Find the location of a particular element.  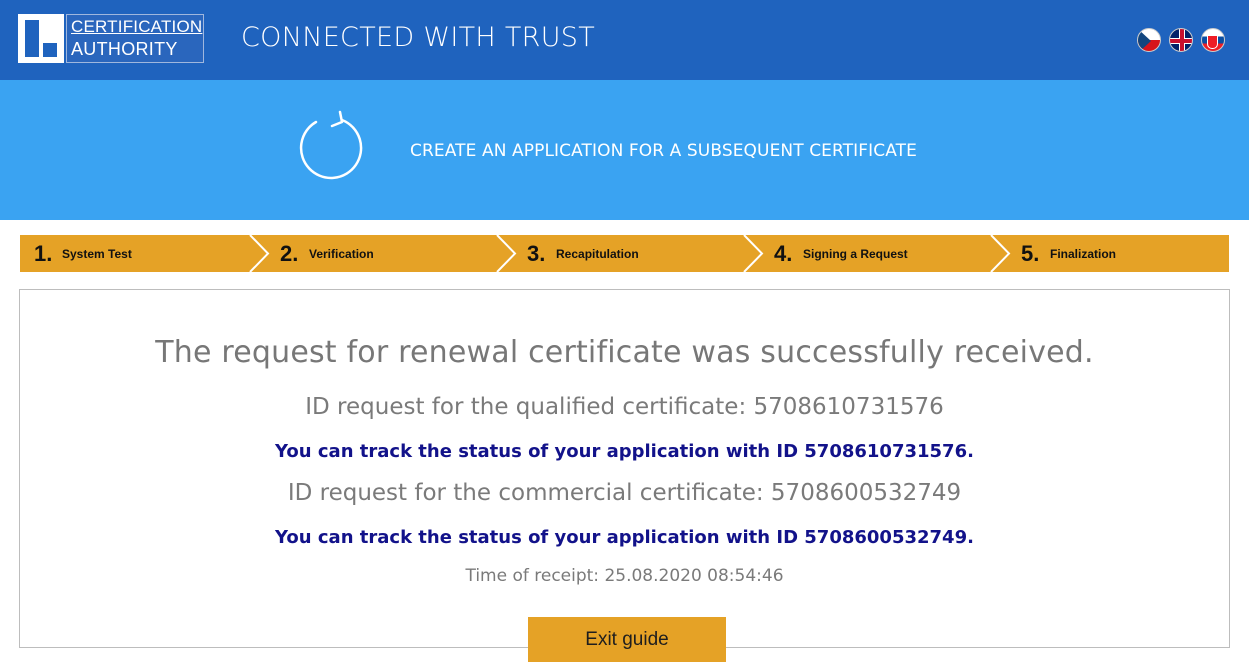

step-finalization: 5. Finalization is located at coordinates (1118, 253).